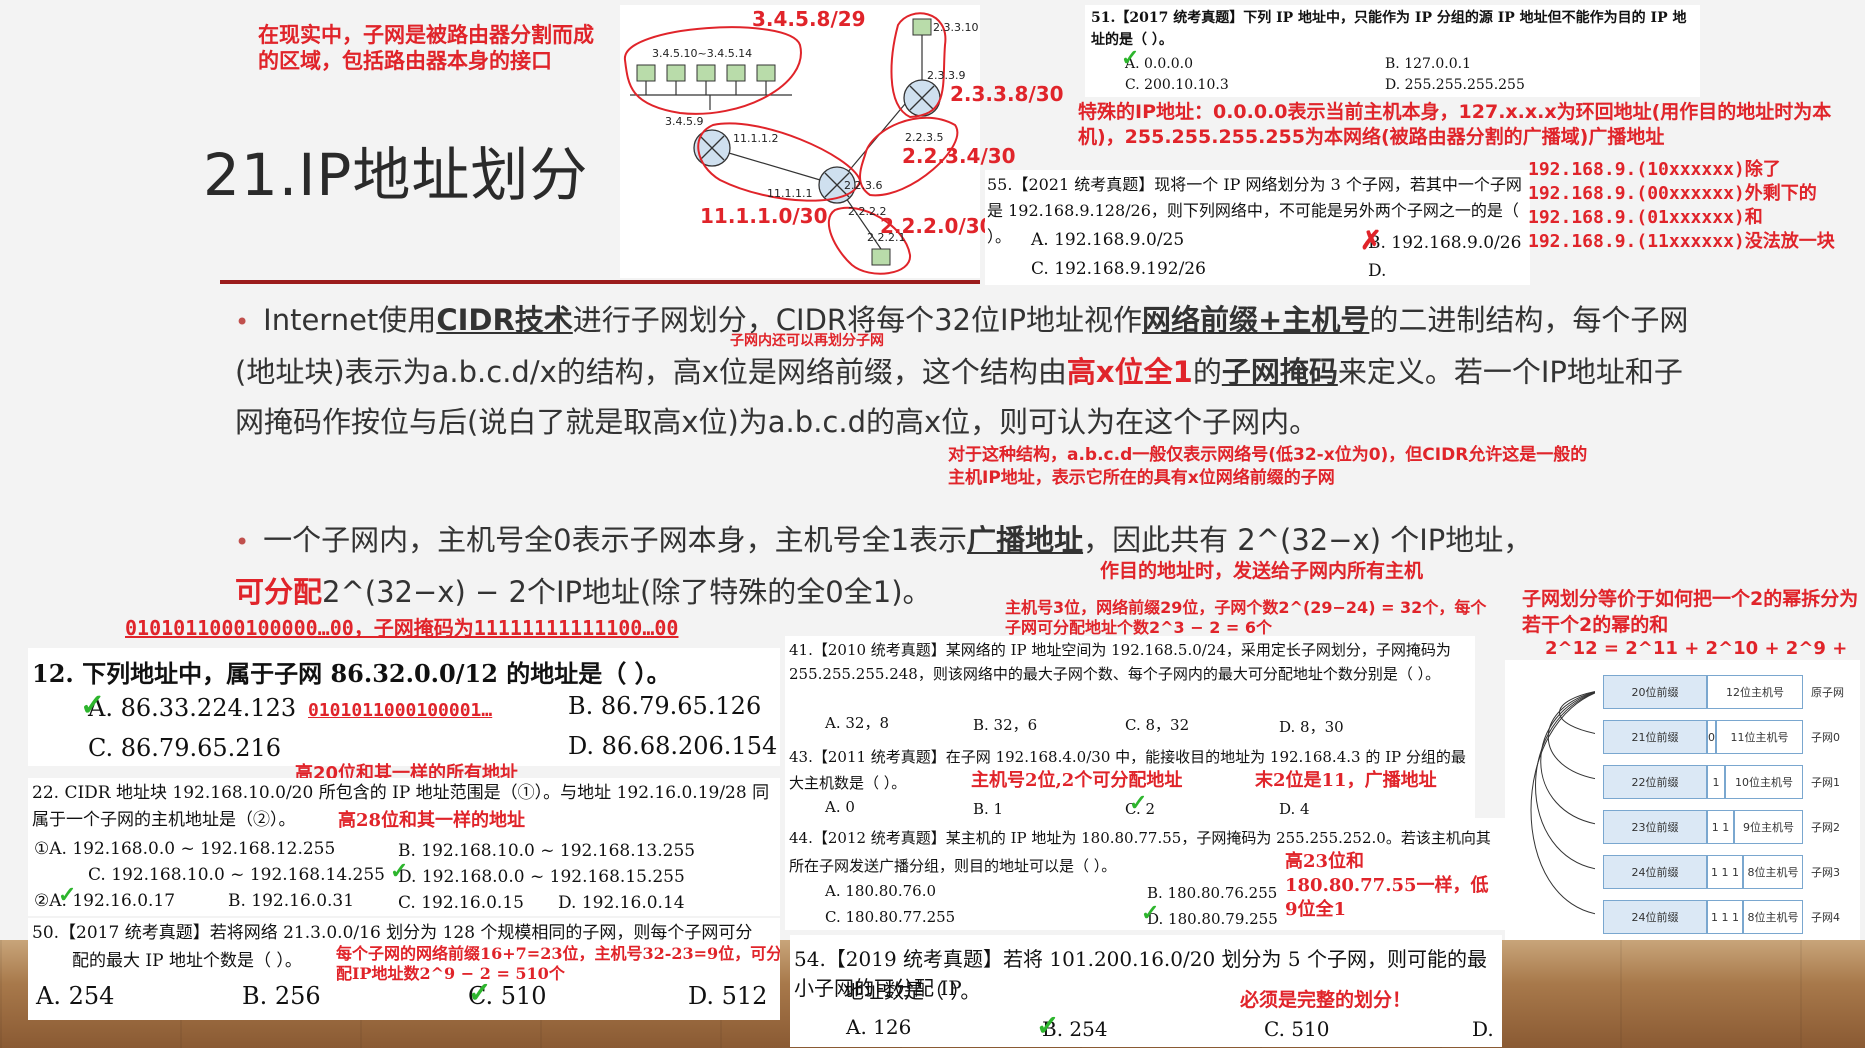 Image resolution: width=1865 pixels, height=1048 pixels. I want to click on net-label-2.3.3.8: 2.3.3.8/30, so click(1007, 94).